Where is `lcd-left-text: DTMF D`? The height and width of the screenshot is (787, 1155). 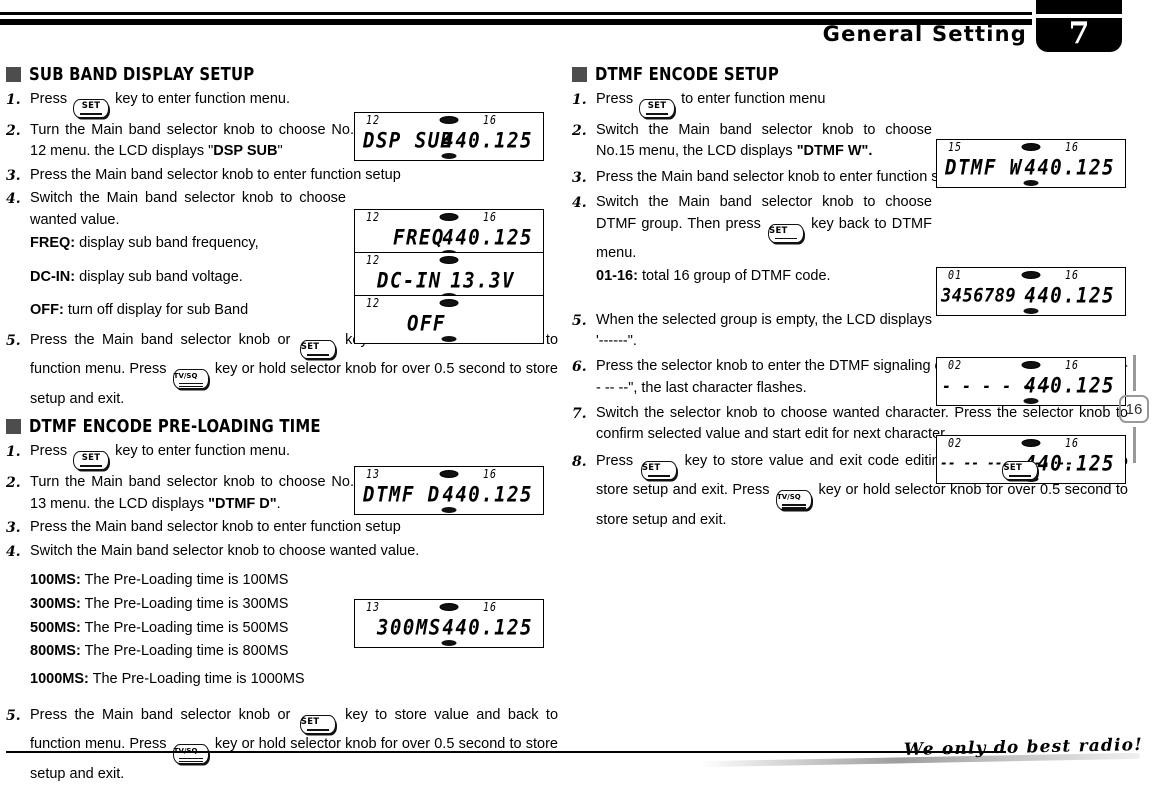
lcd-left-text: DTMF D is located at coordinates (402, 495).